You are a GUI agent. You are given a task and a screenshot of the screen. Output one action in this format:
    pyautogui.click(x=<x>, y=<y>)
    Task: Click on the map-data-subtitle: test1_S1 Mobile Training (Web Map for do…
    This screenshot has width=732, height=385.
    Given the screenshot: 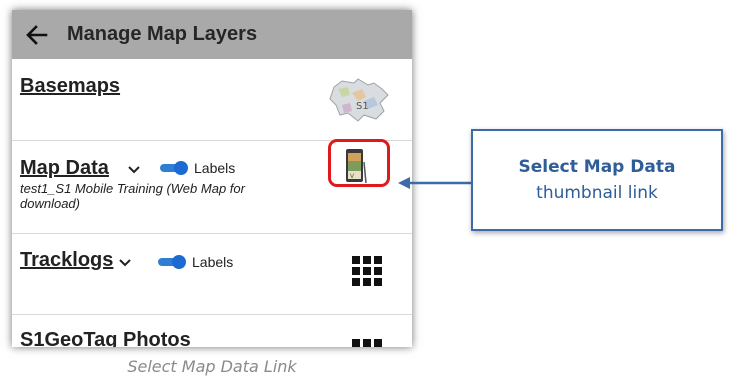 What is the action you would take?
    pyautogui.click(x=132, y=196)
    